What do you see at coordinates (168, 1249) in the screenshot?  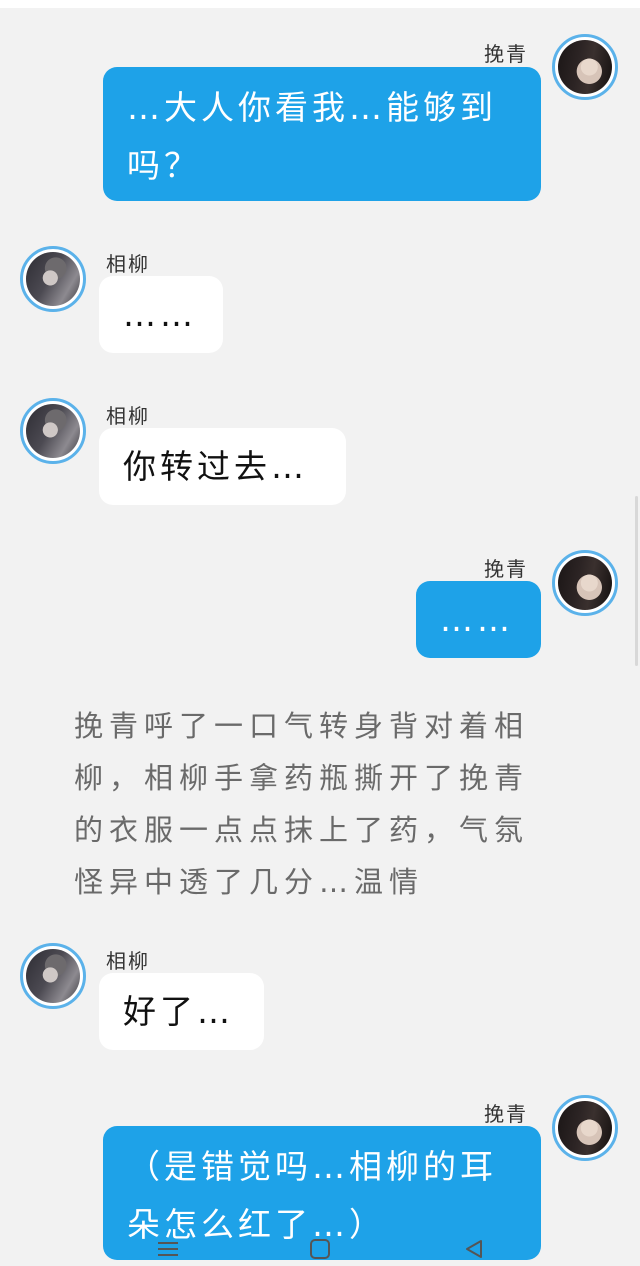 I see `menu-icon` at bounding box center [168, 1249].